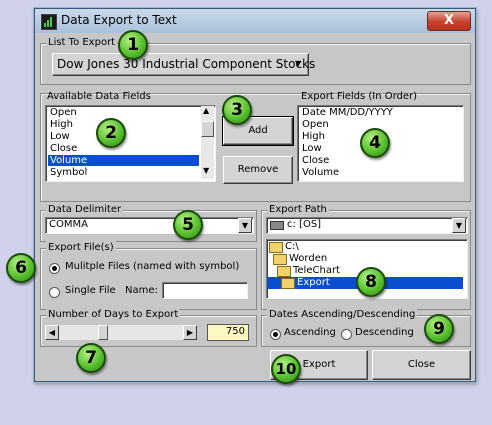 This screenshot has width=492, height=425. Describe the element at coordinates (359, 96) in the screenshot. I see `export-fields-label: Export Fields (In Order)` at that location.